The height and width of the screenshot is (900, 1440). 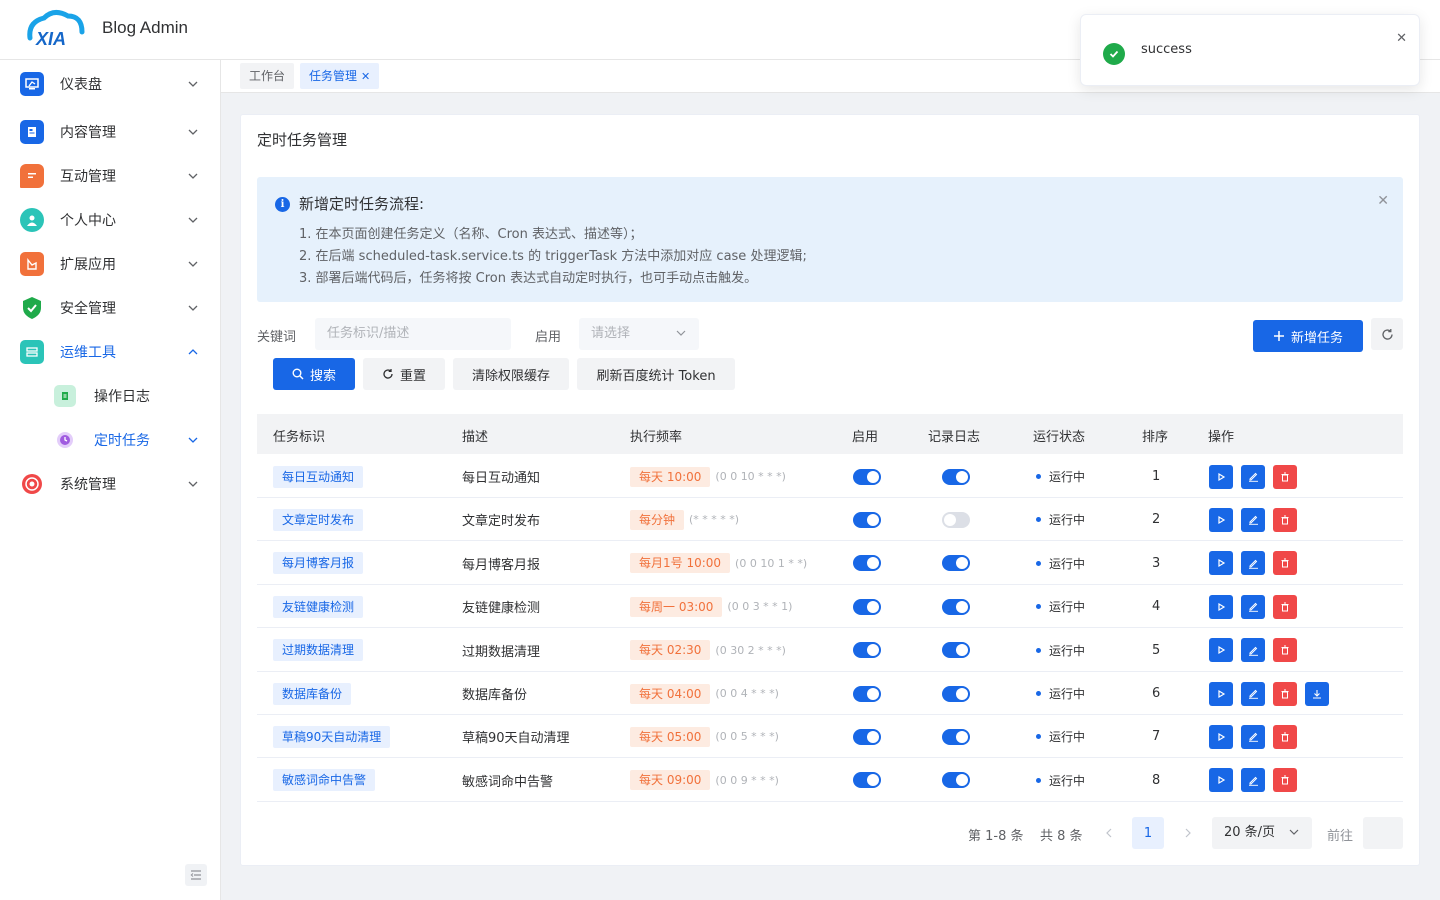 I want to click on user-icon, so click(x=32, y=220).